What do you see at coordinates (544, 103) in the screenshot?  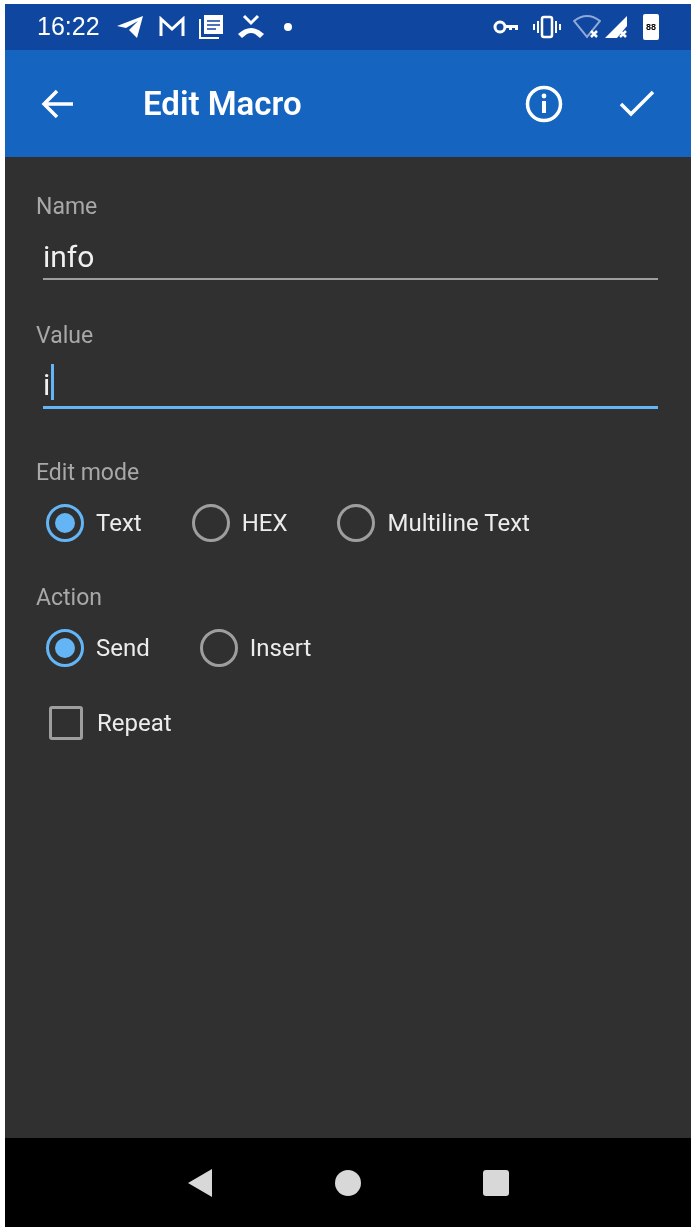 I see `info-icon` at bounding box center [544, 103].